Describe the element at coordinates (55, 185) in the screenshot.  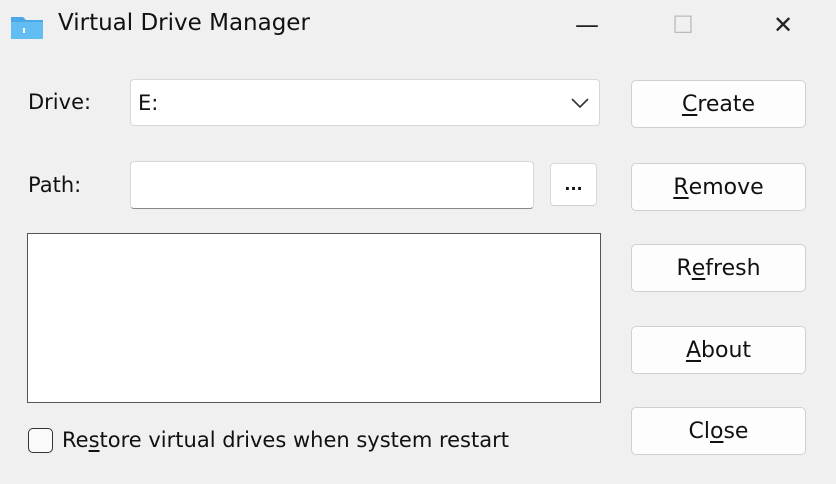
I see `path-label: Path:` at that location.